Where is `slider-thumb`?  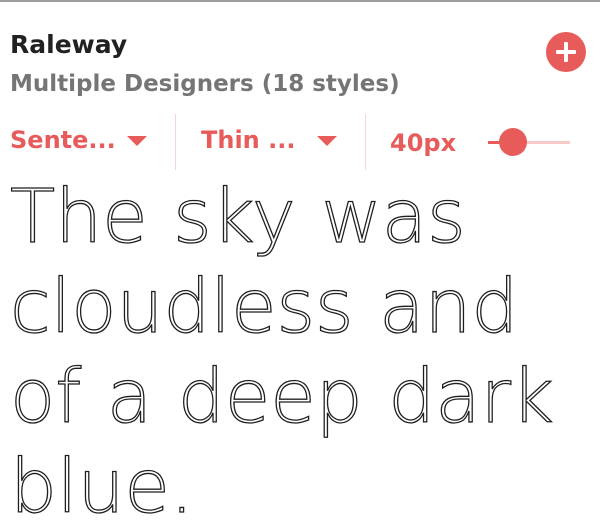 slider-thumb is located at coordinates (512, 142).